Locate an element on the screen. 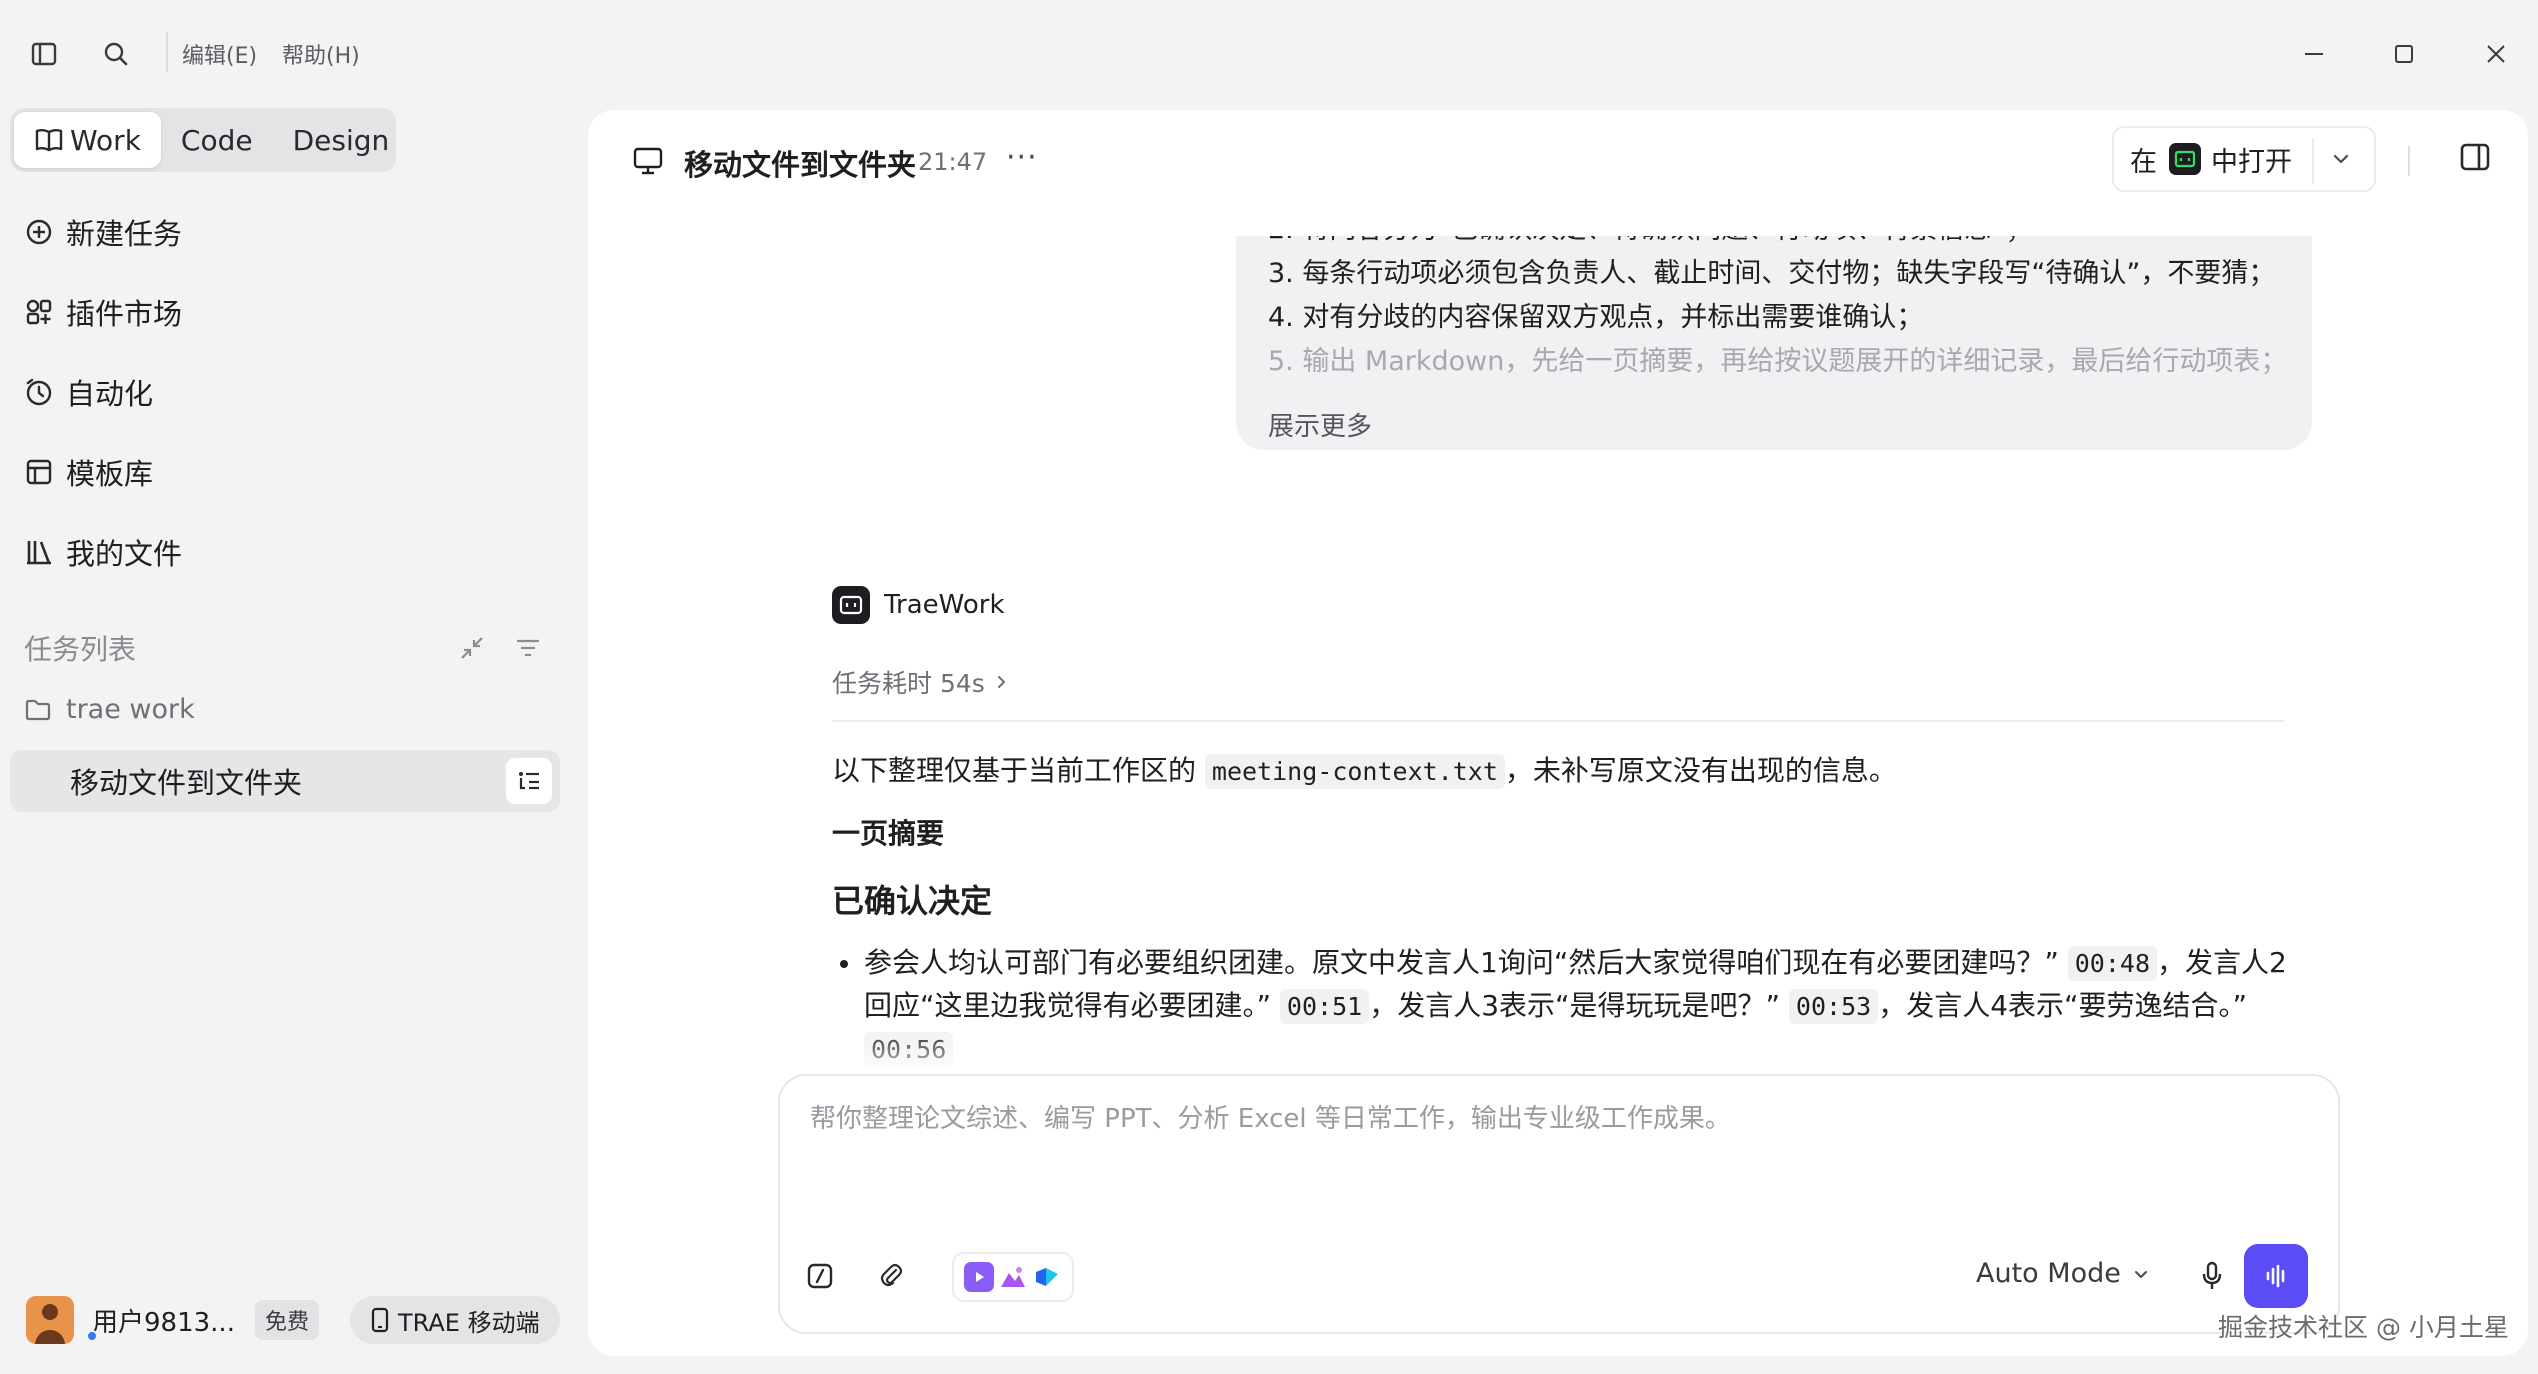 The height and width of the screenshot is (1374, 2538). menu-help: 帮助(H) is located at coordinates (321, 54).